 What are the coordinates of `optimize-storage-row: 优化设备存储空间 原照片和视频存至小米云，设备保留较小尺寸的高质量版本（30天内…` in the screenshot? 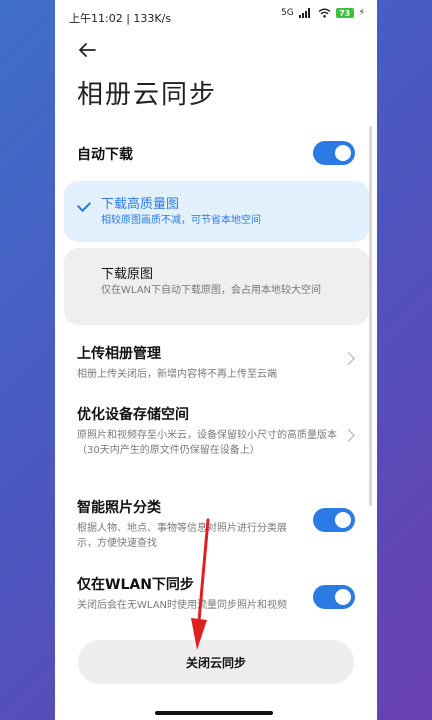 It's located at (207, 431).